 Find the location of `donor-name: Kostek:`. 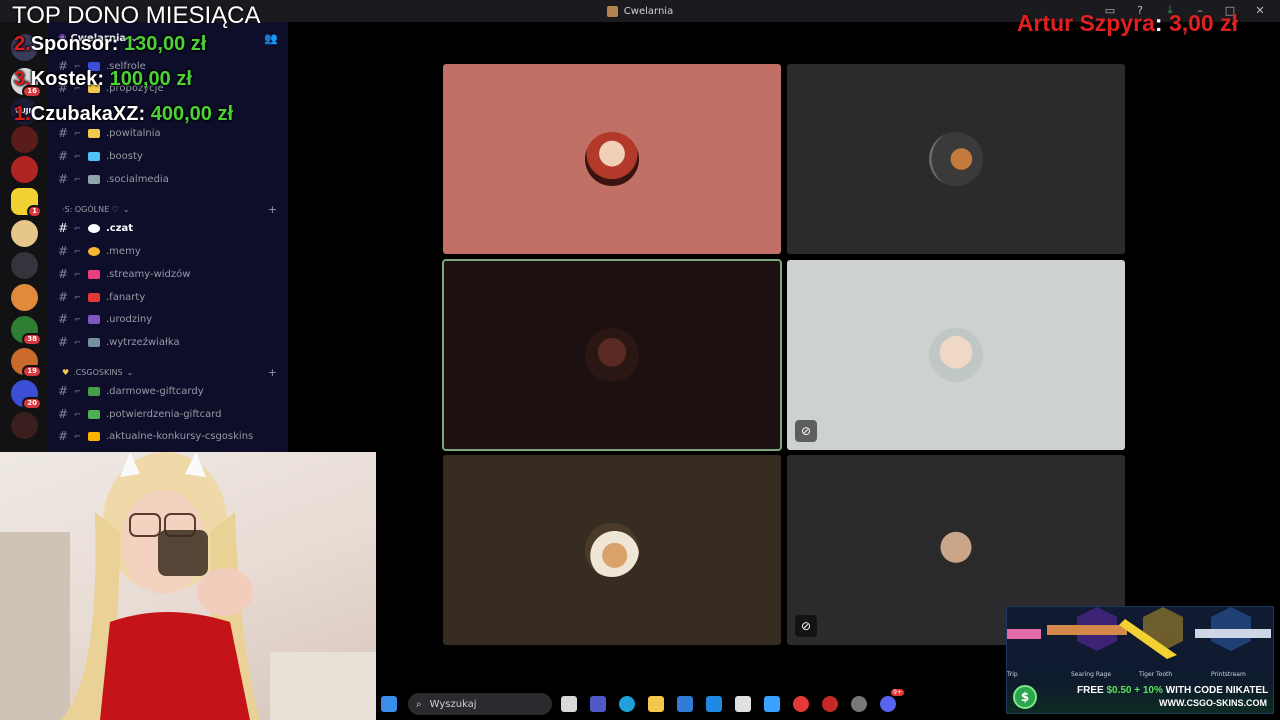

donor-name: Kostek: is located at coordinates (70, 79).